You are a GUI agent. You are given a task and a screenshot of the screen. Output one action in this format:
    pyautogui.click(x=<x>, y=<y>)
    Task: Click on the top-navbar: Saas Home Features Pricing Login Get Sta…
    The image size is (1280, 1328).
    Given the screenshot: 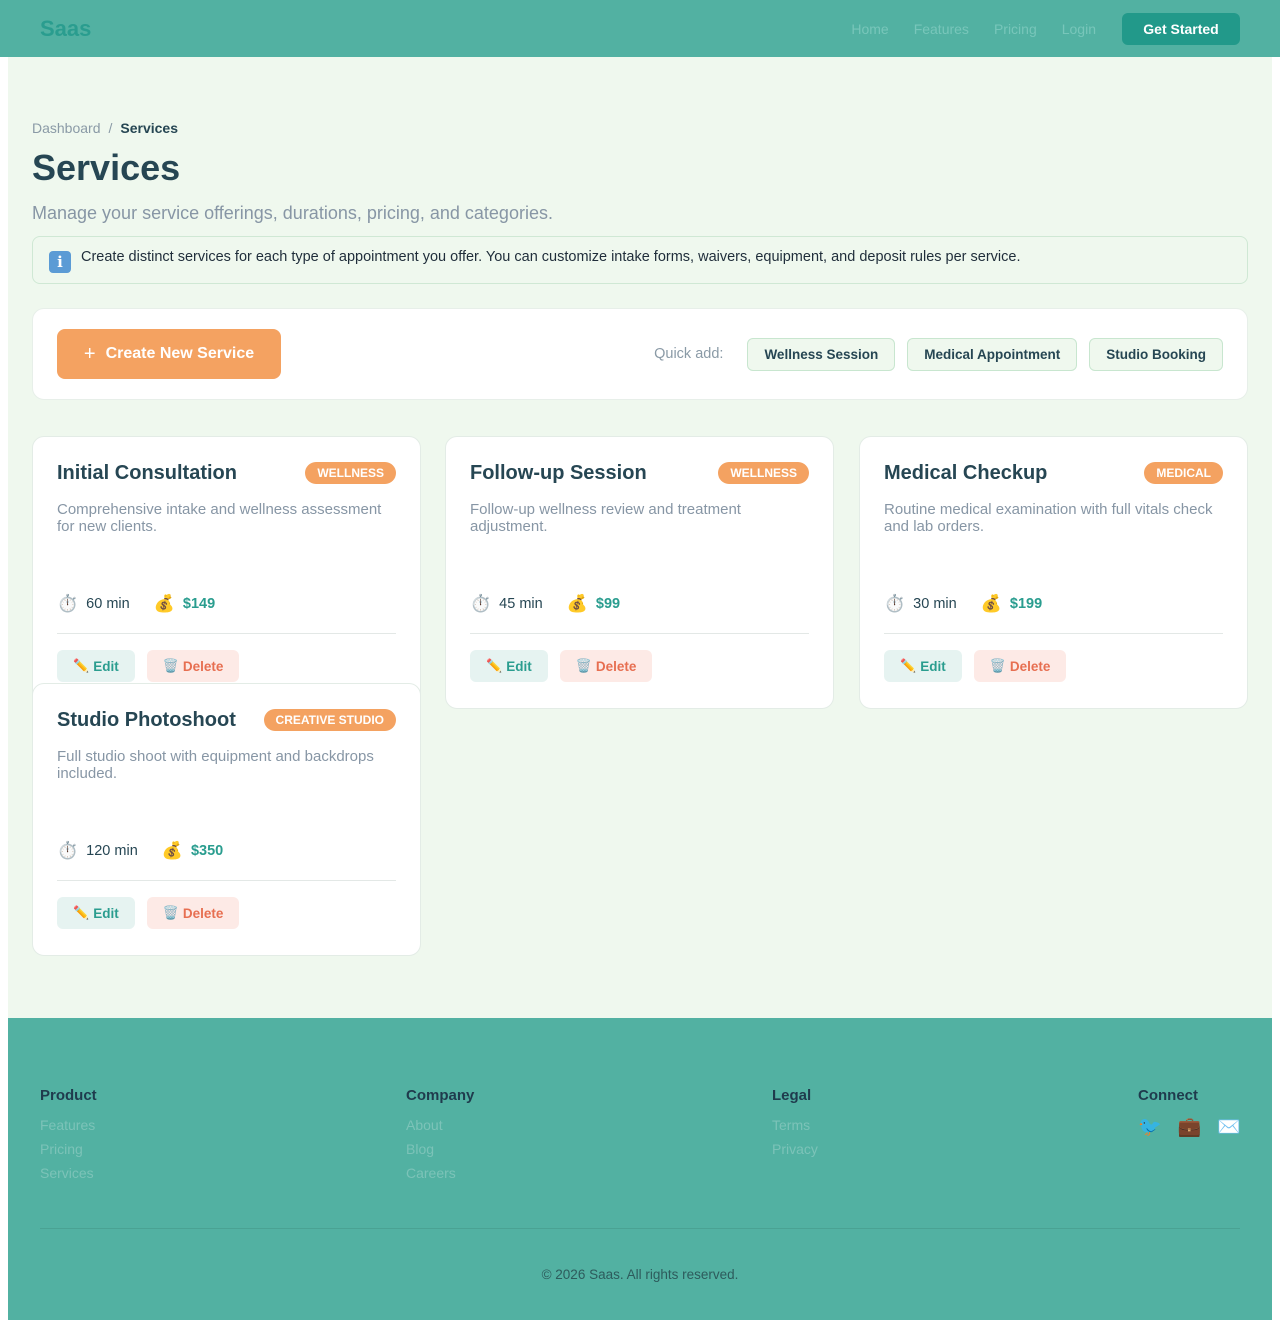 What is the action you would take?
    pyautogui.click(x=640, y=28)
    